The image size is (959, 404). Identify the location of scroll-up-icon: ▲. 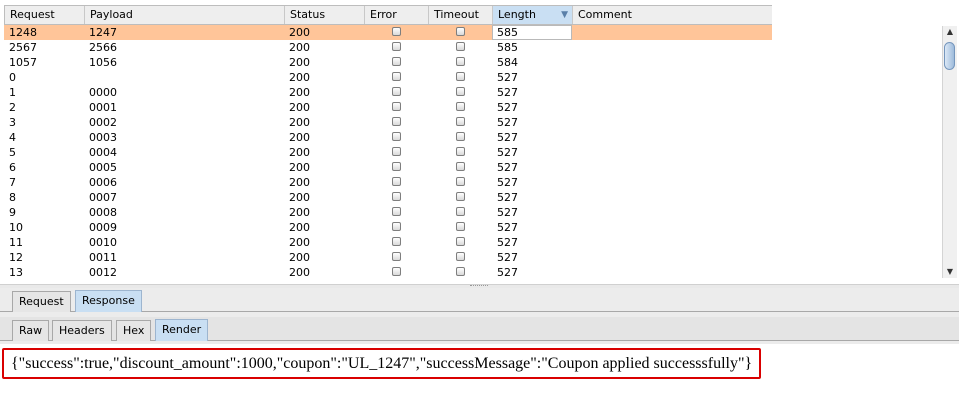
(950, 32).